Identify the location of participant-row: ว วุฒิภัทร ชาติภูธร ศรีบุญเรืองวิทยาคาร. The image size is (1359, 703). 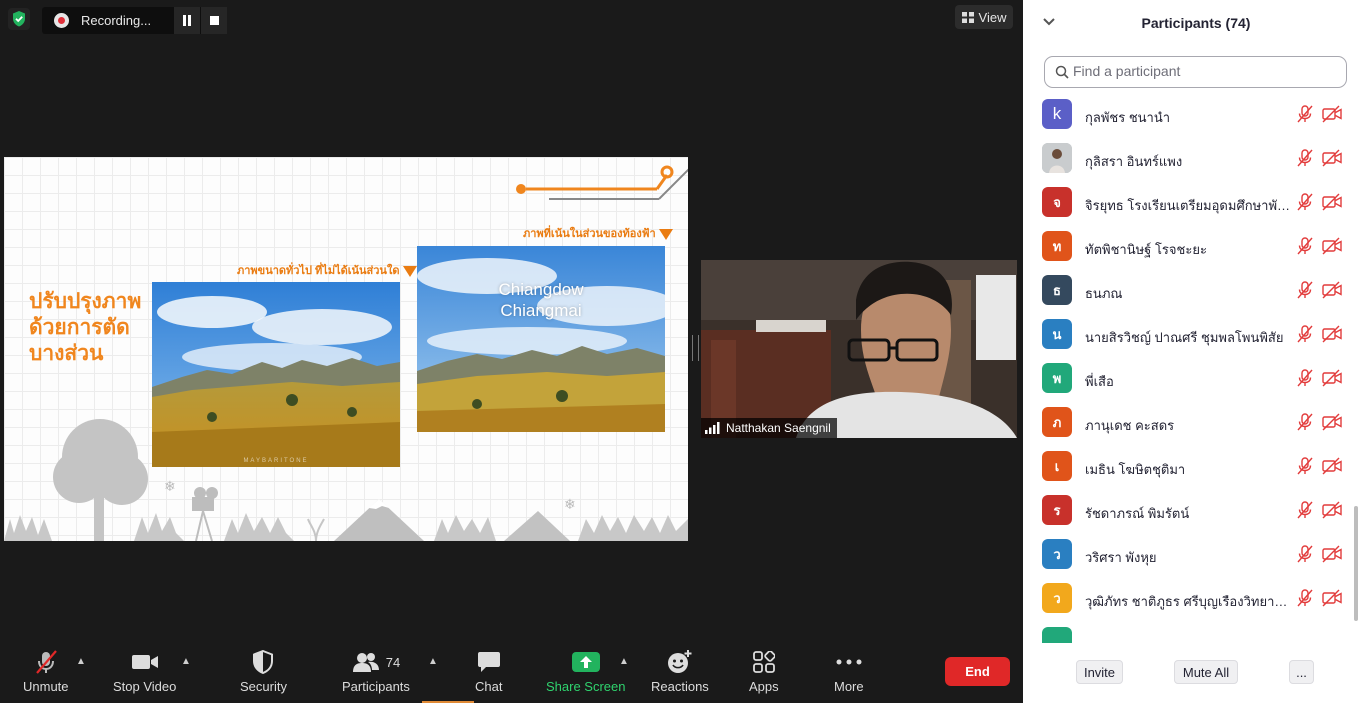
(1191, 599).